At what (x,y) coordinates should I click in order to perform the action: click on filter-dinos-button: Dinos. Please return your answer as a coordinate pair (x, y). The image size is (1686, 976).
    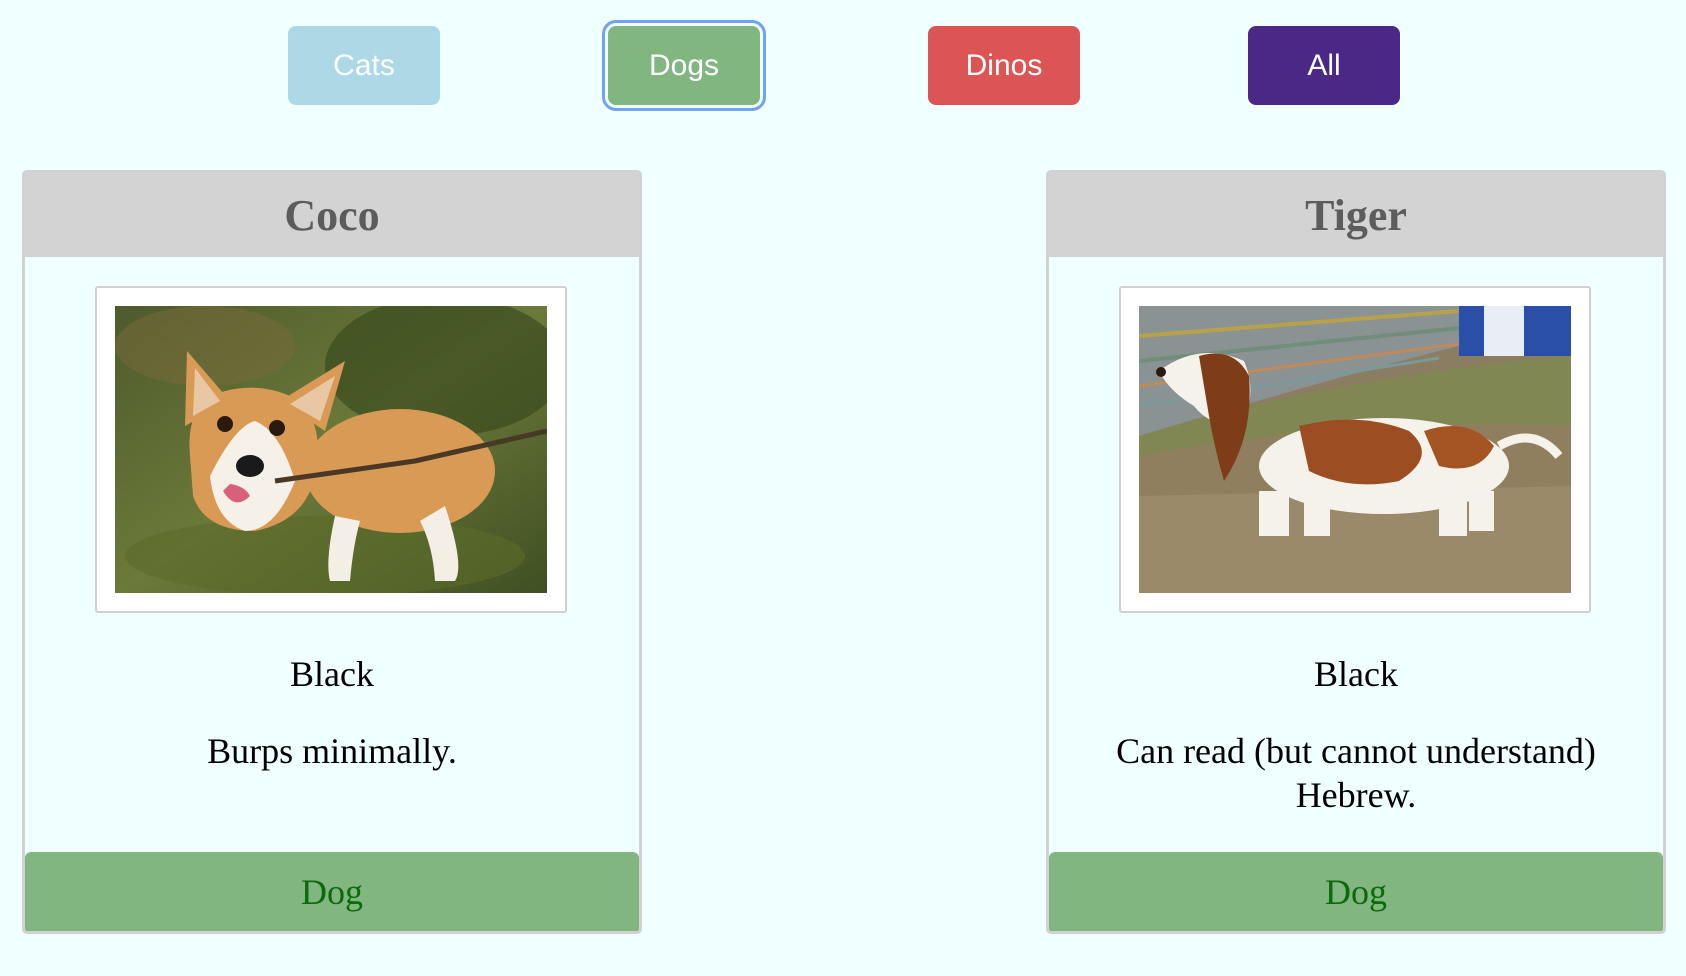
    Looking at the image, I should click on (1004, 65).